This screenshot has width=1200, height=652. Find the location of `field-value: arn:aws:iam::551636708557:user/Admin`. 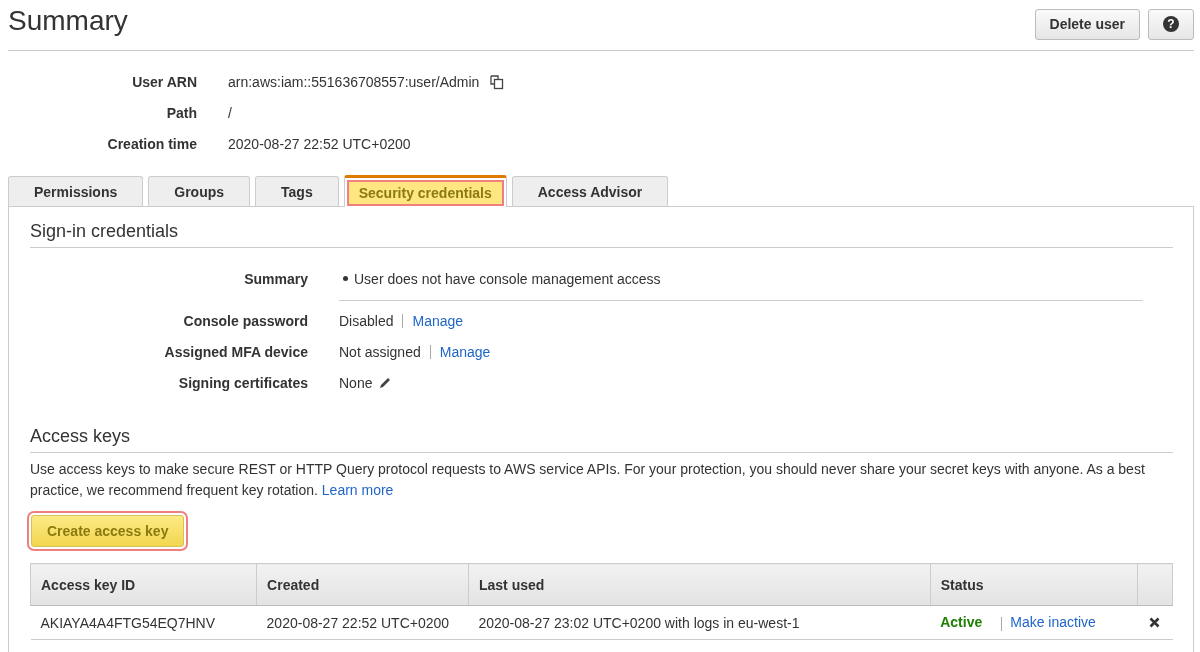

field-value: arn:aws:iam::551636708557:user/Admin is located at coordinates (354, 81).